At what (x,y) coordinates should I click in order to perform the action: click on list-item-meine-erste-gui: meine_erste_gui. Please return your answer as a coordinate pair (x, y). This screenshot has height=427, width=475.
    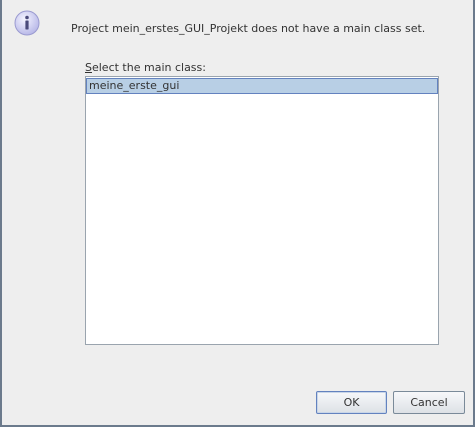
    Looking at the image, I should click on (262, 86).